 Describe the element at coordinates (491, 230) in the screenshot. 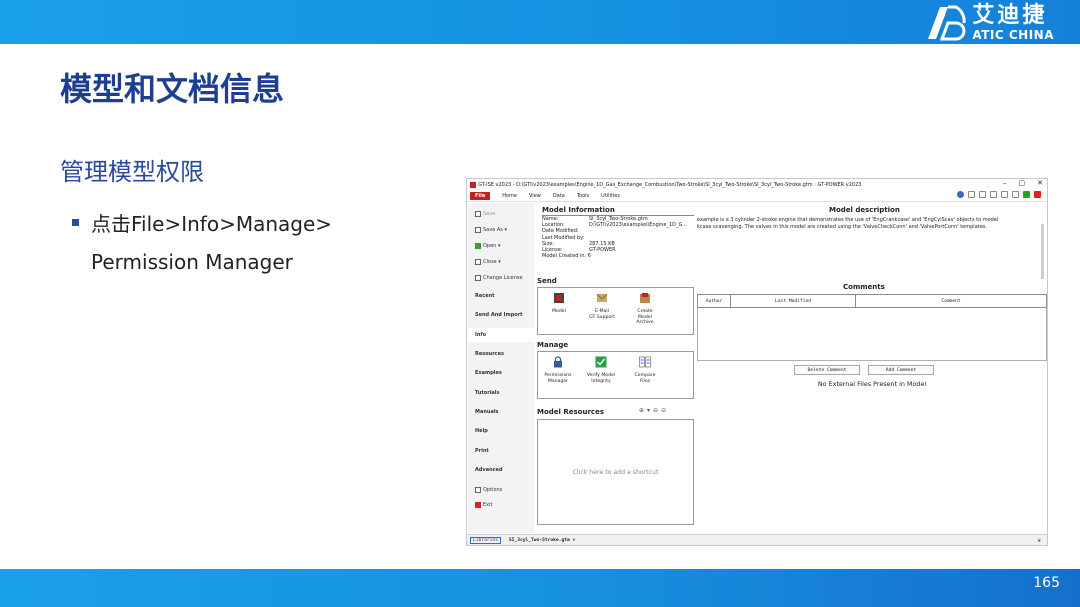

I see `sidebar-save-as: Save As ▾` at that location.